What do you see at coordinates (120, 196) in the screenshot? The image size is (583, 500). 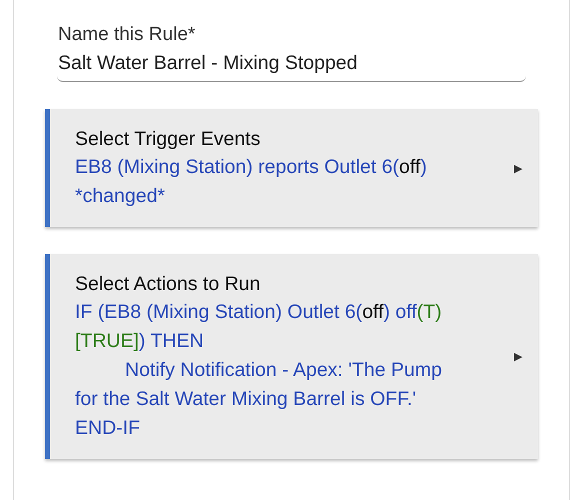 I see `rule-description: *changed*` at bounding box center [120, 196].